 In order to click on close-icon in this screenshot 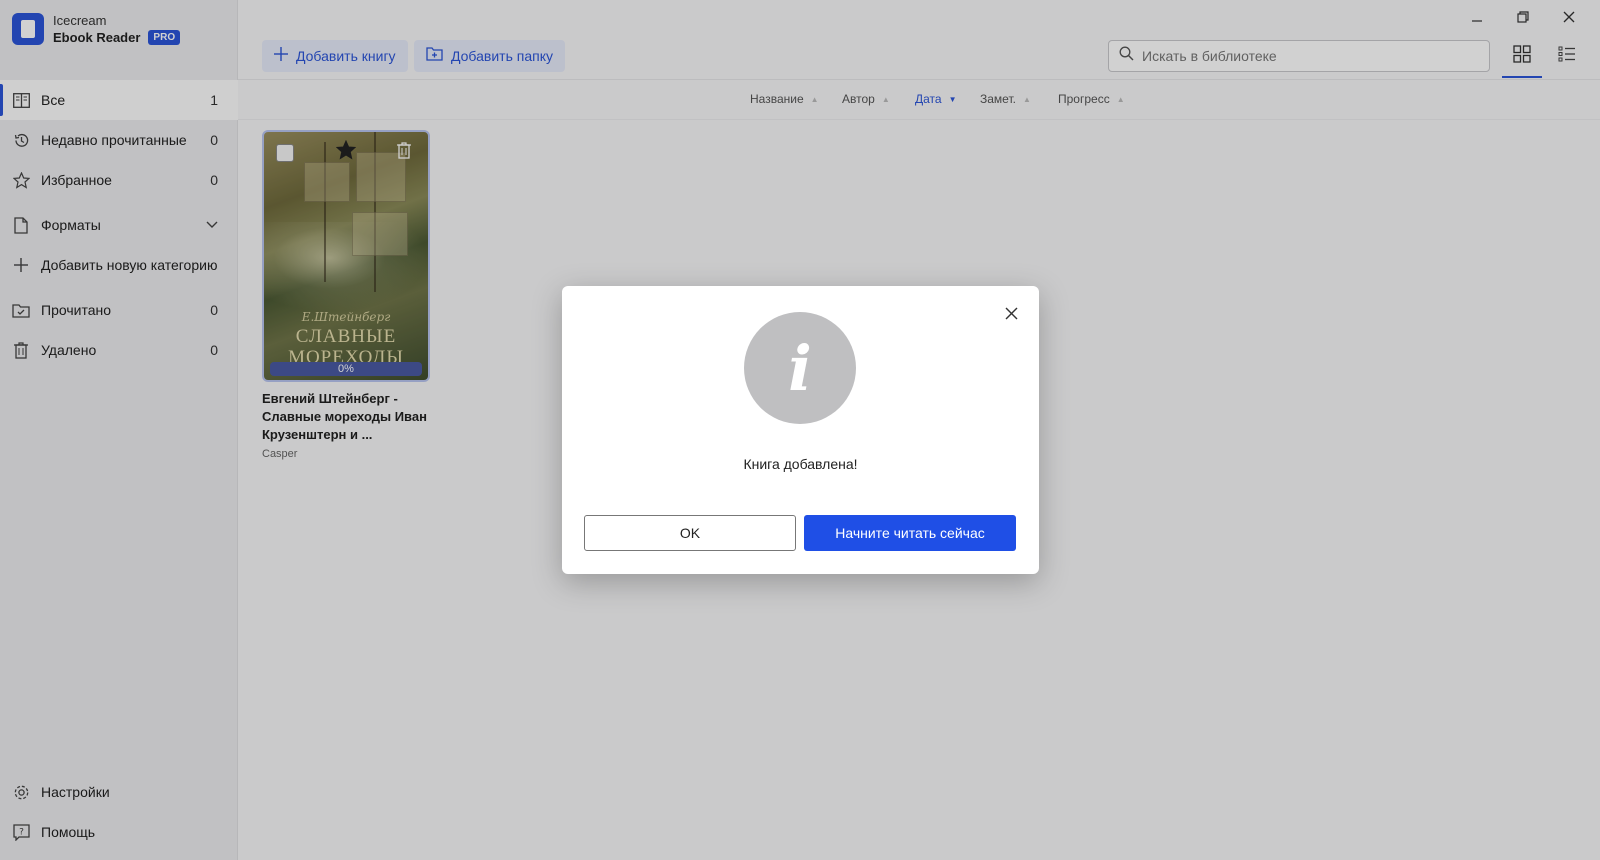, I will do `click(1011, 314)`.